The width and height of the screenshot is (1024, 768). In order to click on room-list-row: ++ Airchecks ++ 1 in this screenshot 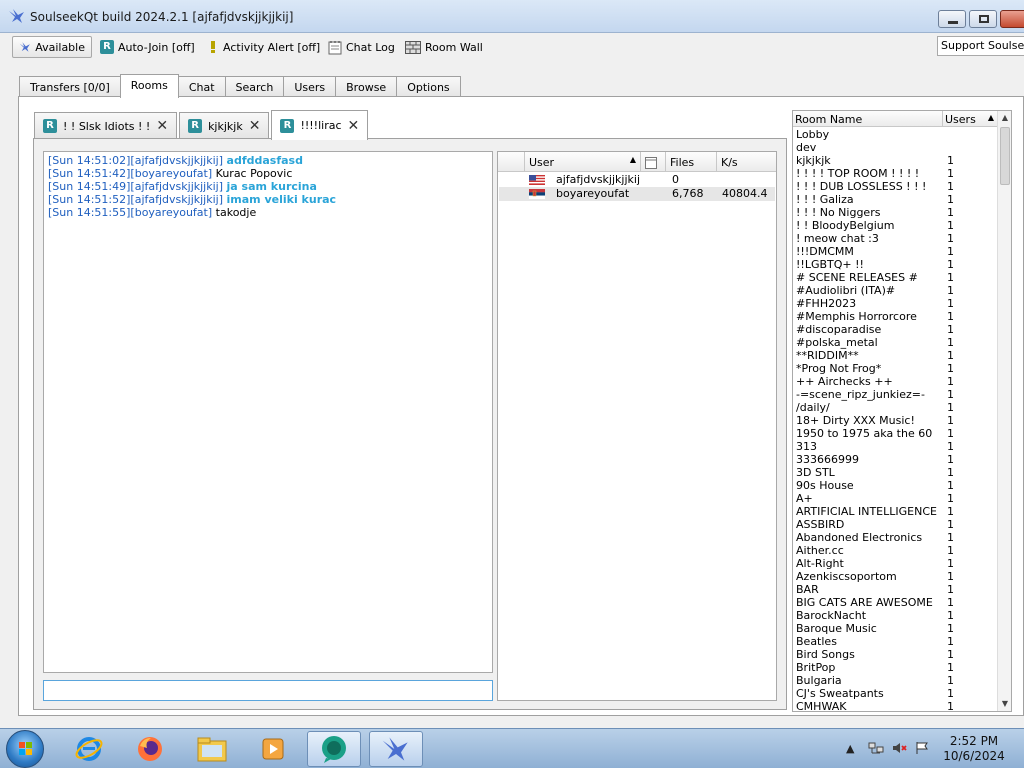, I will do `click(895, 381)`.